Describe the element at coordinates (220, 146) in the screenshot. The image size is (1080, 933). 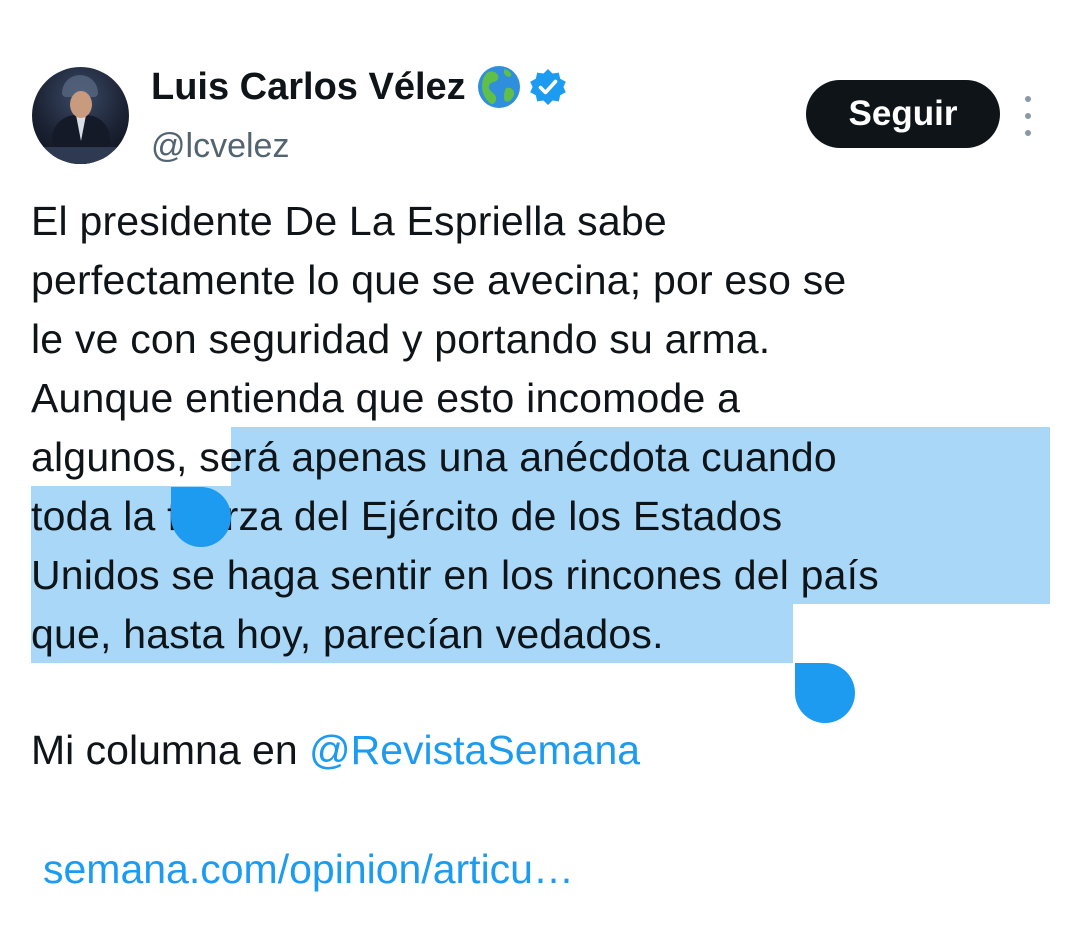
I see `author-handle: @lcvelez` at that location.